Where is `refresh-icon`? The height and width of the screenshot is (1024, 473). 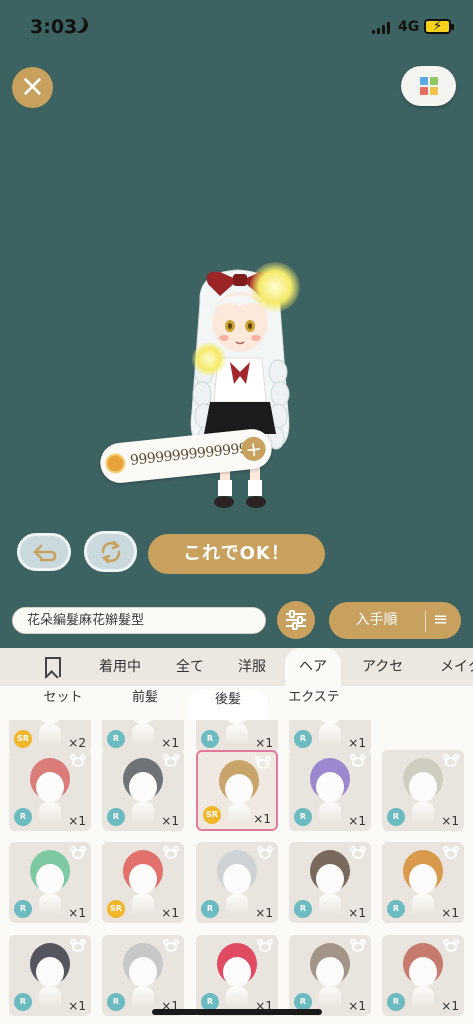
refresh-icon is located at coordinates (110, 551).